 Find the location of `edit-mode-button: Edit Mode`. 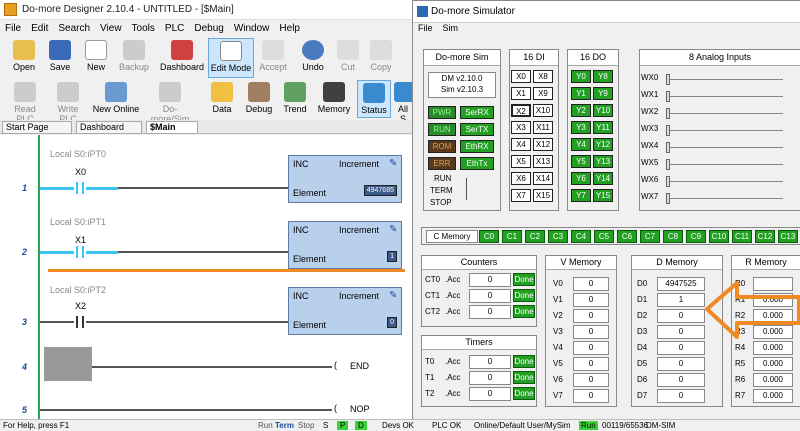

edit-mode-button: Edit Mode is located at coordinates (231, 58).